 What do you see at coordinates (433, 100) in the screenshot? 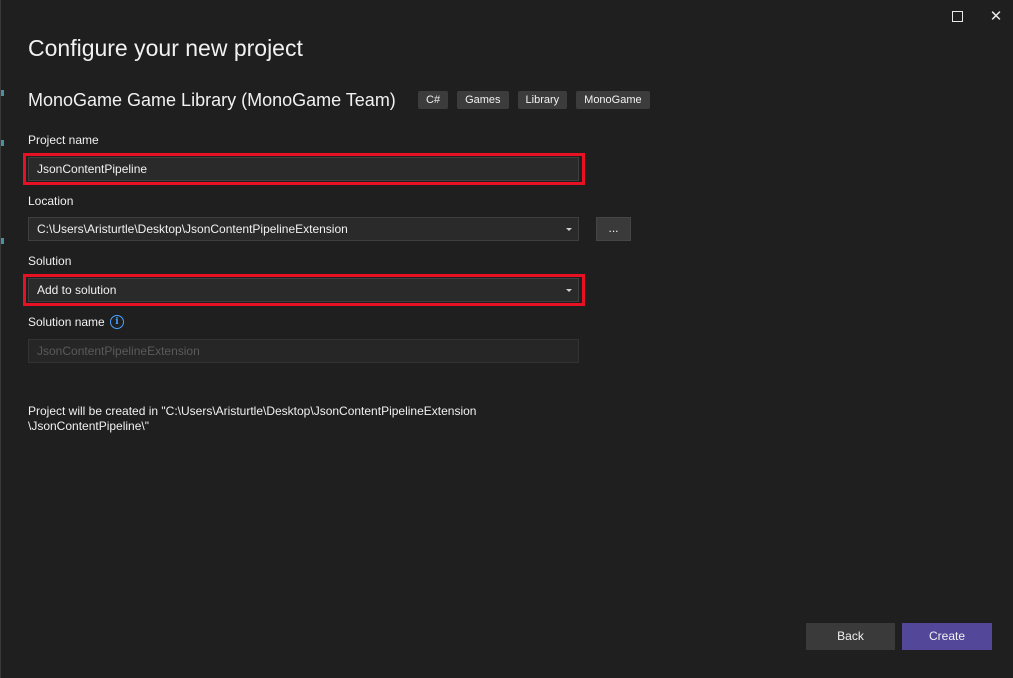
I see `tag-csharp: C#` at bounding box center [433, 100].